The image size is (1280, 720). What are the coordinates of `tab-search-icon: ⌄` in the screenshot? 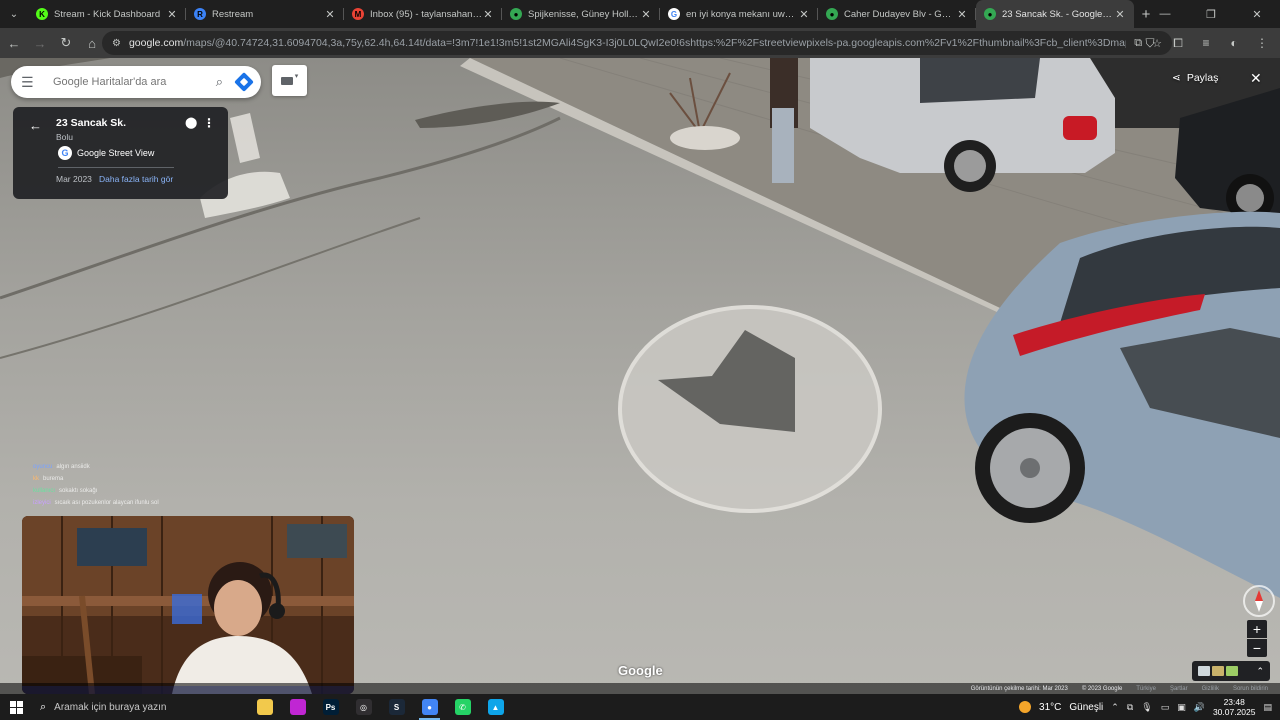 It's located at (14, 14).